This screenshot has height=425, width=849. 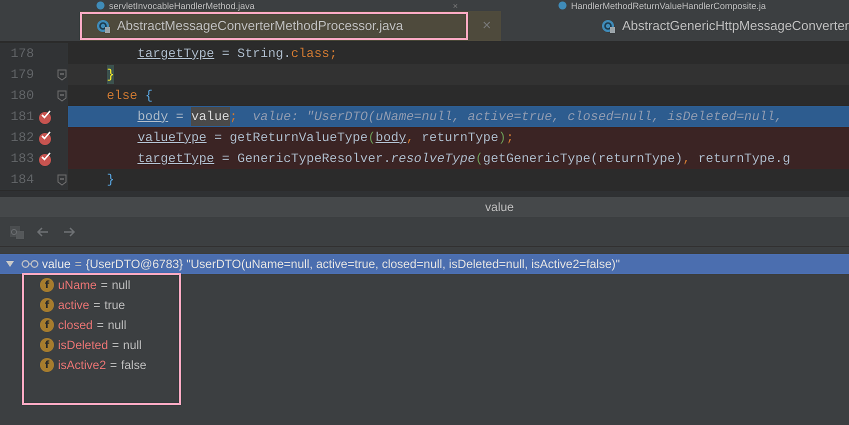 I want to click on glasses-icon, so click(x=30, y=264).